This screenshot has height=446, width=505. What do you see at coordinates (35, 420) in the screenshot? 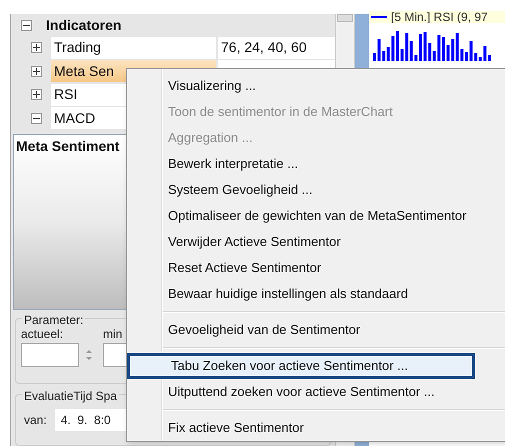
I see `field-label: van:` at bounding box center [35, 420].